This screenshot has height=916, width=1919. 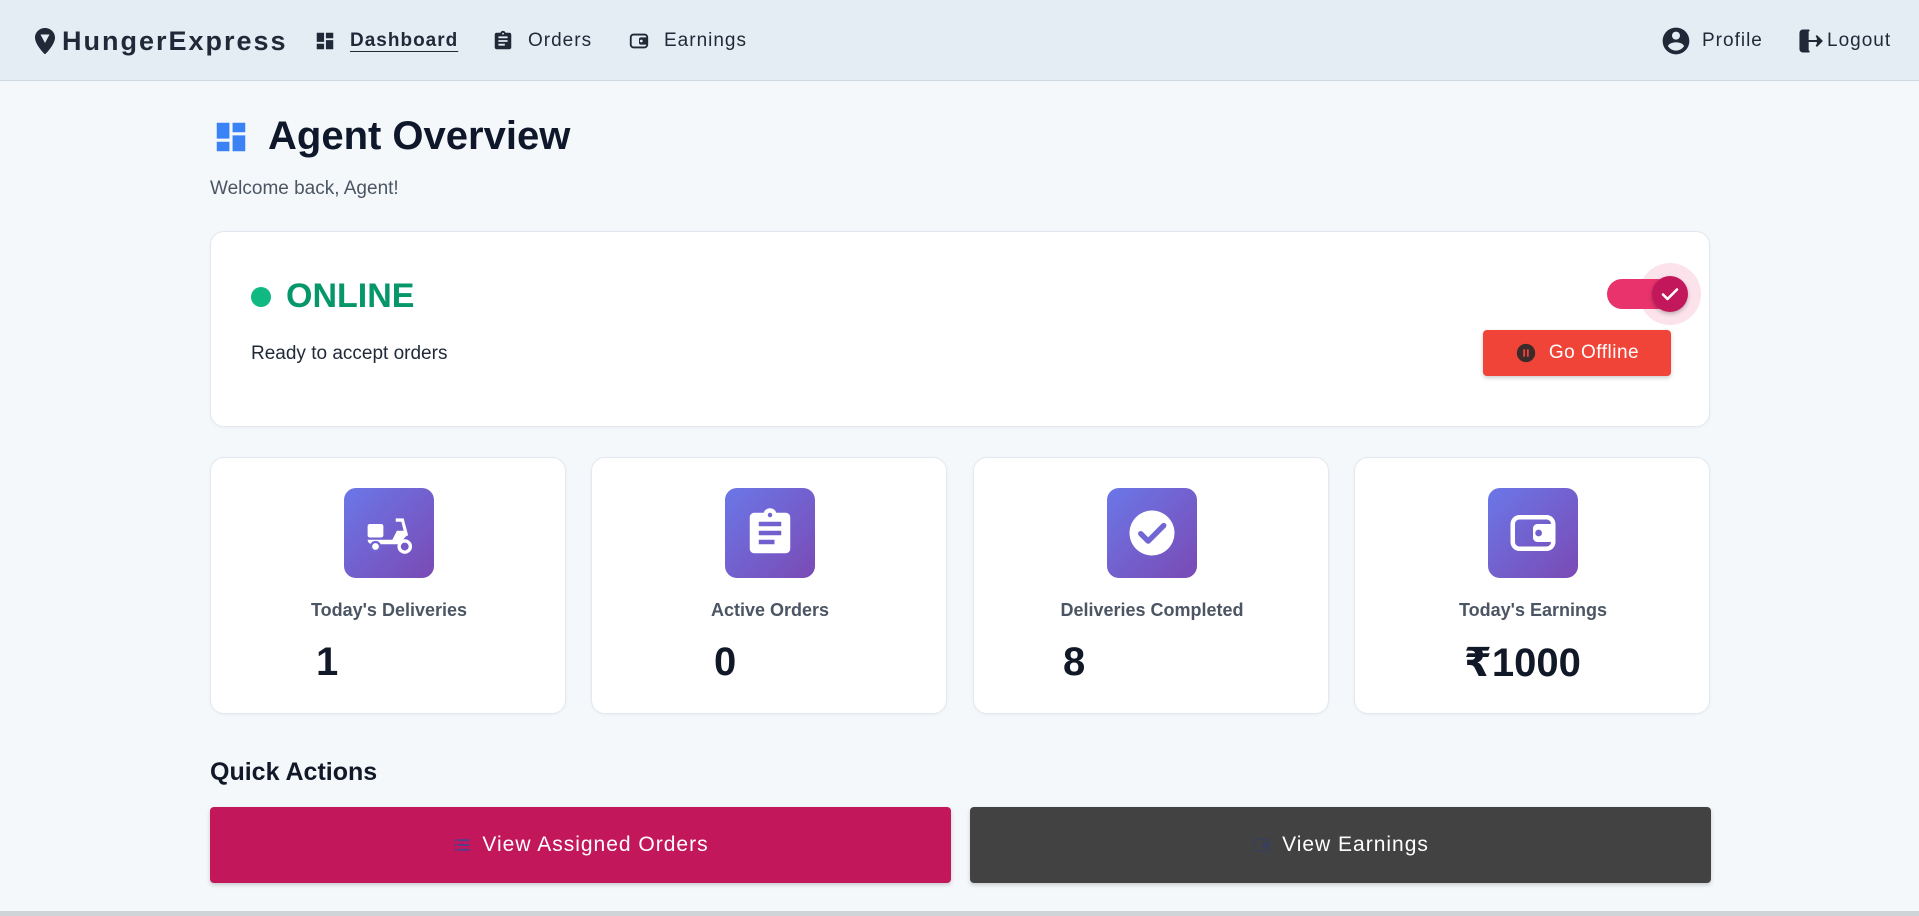 I want to click on go-offline-button: Go Offline, so click(x=1577, y=353).